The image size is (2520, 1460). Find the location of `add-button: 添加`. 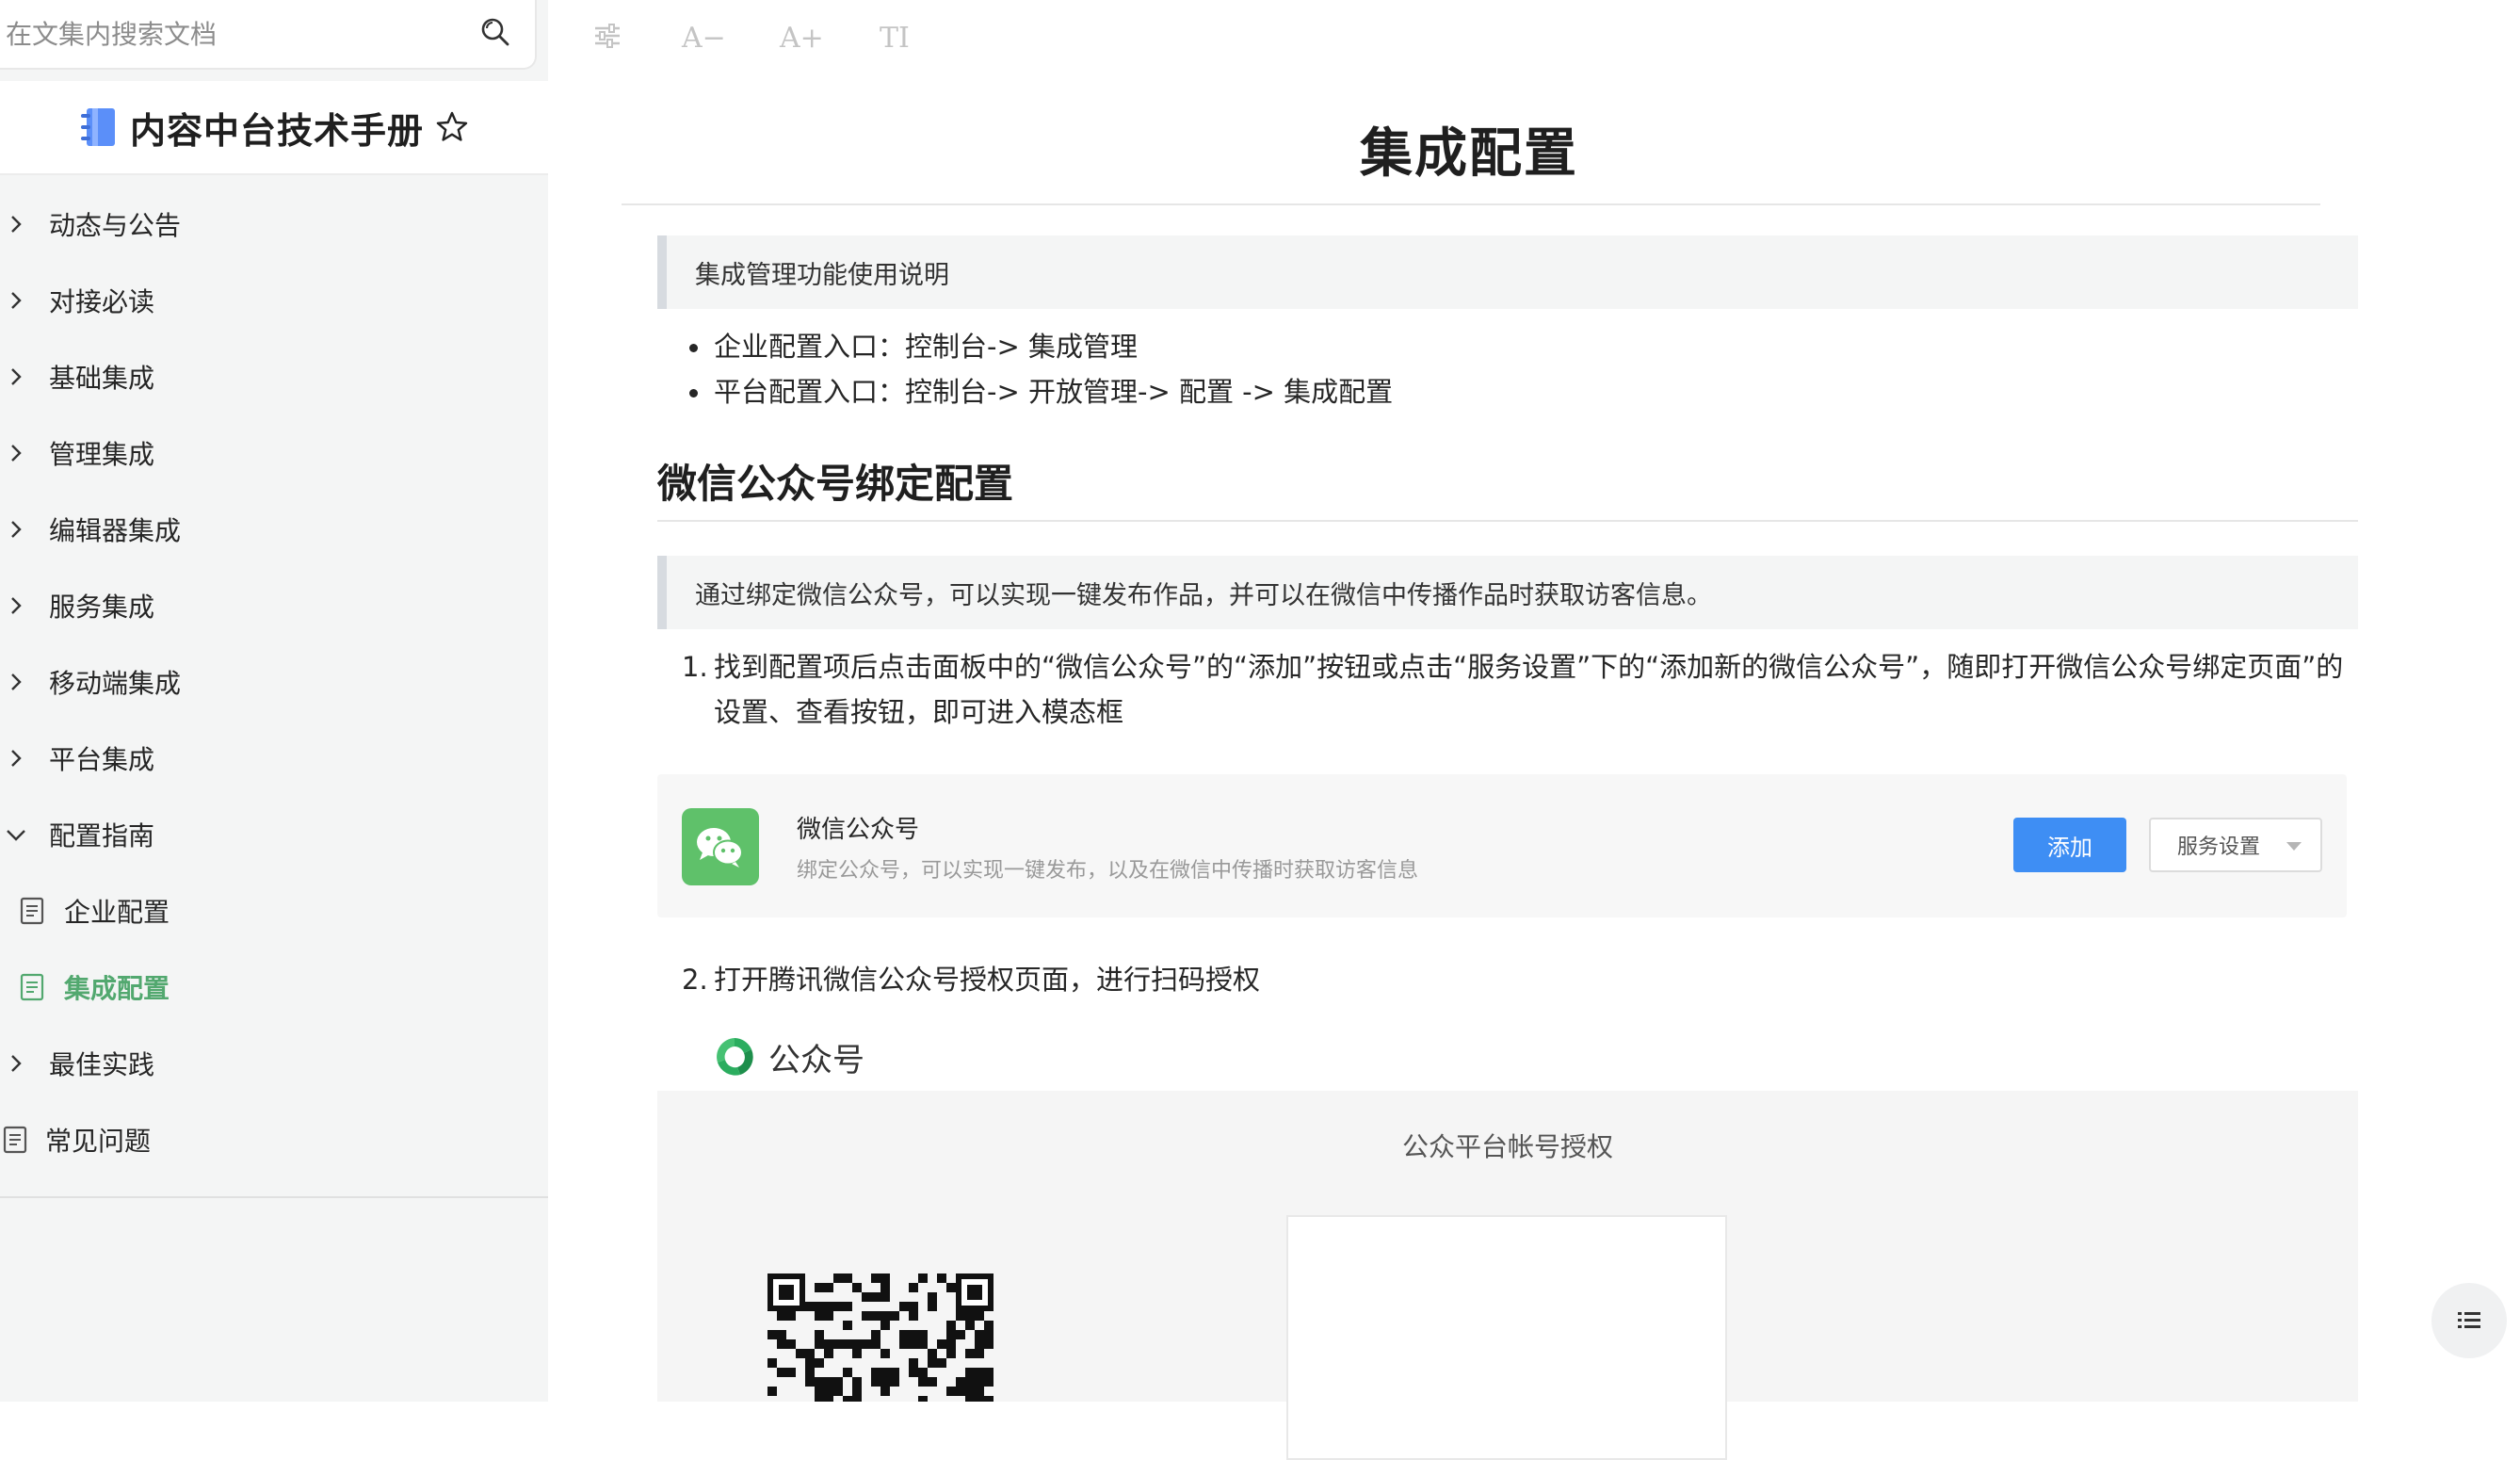

add-button: 添加 is located at coordinates (2070, 845).